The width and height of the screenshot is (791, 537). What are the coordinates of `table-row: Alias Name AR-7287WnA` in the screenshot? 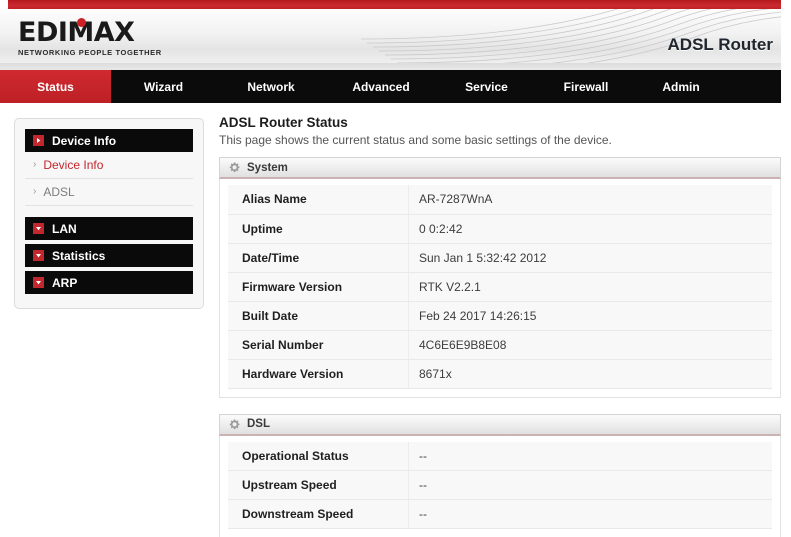 It's located at (500, 200).